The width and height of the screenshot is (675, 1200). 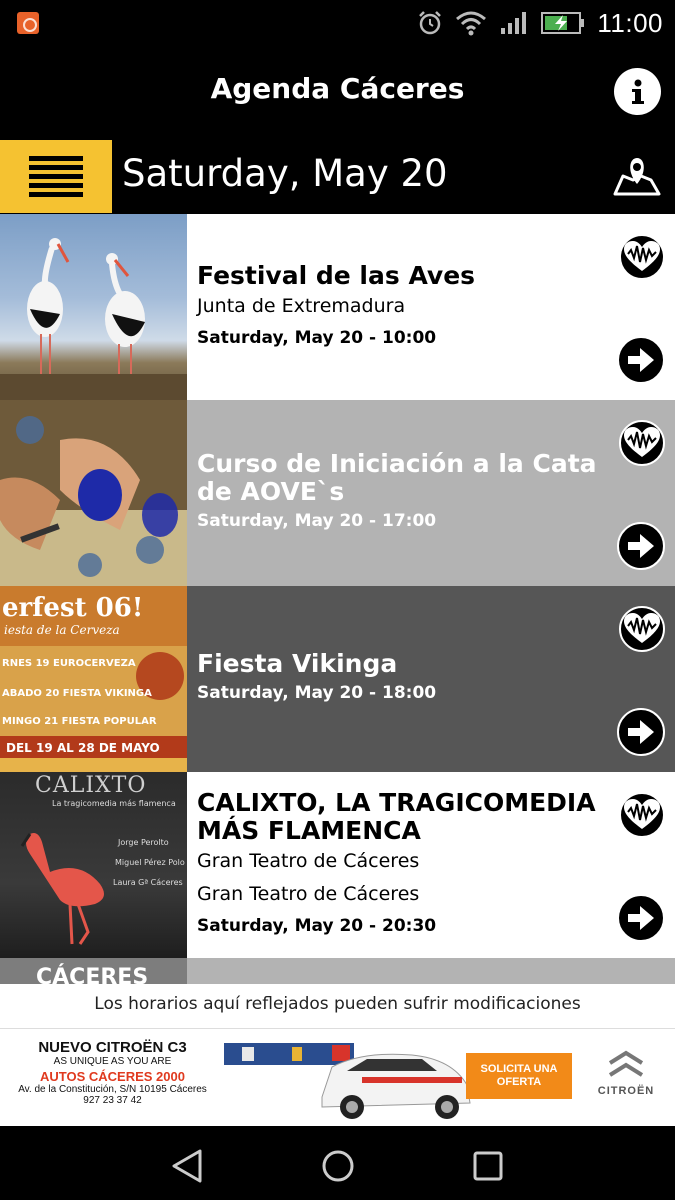 I want to click on date-bar: Saturday, May 20, so click(x=337, y=177).